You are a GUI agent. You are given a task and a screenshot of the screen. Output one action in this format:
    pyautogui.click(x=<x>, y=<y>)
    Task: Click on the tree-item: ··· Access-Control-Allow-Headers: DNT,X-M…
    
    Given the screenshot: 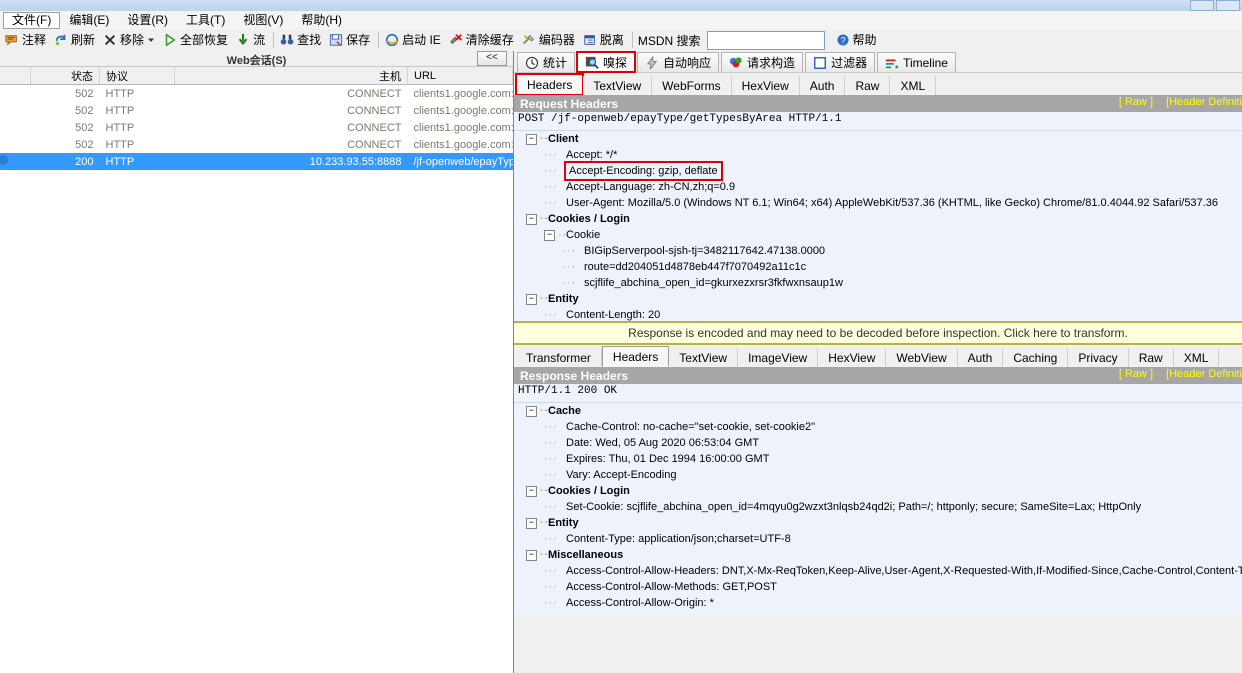 What is the action you would take?
    pyautogui.click(x=878, y=571)
    